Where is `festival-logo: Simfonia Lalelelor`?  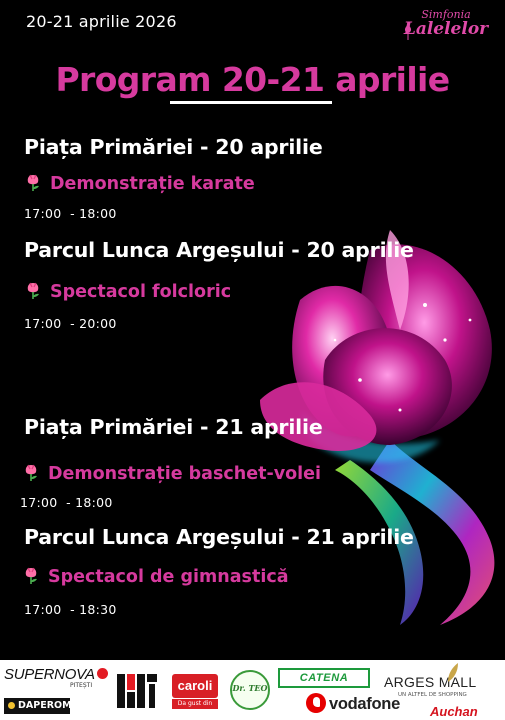
festival-logo: Simfonia Lalelelor is located at coordinates (446, 29).